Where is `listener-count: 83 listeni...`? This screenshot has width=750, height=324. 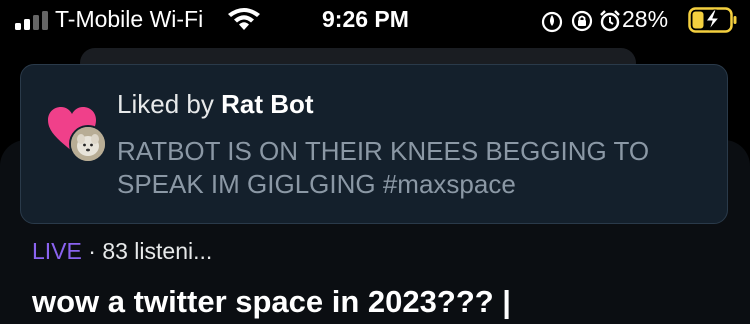 listener-count: 83 listeni... is located at coordinates (157, 251).